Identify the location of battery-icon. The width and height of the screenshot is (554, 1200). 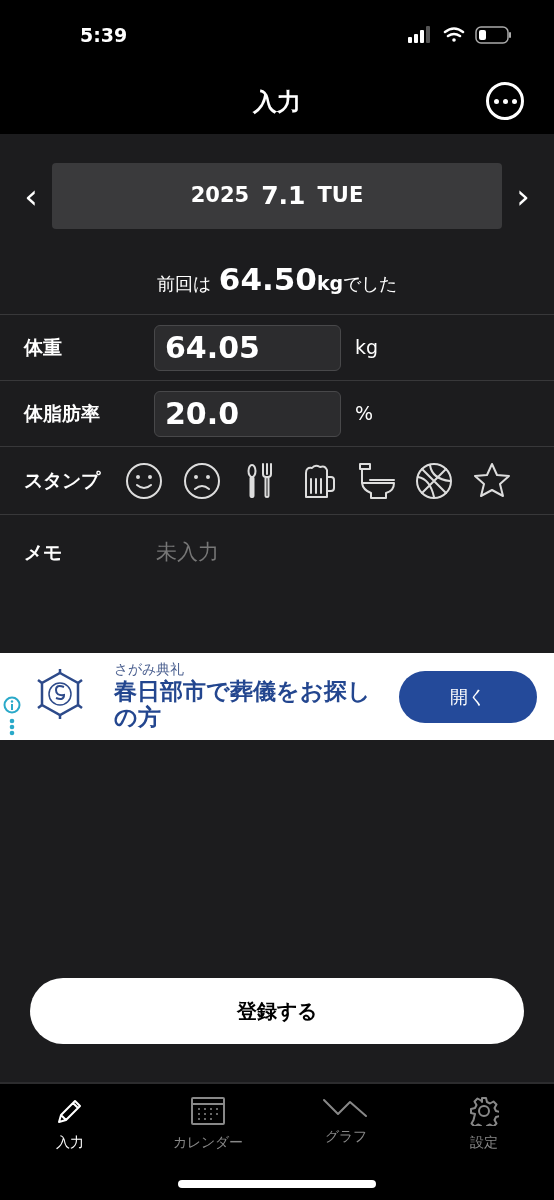
(493, 35).